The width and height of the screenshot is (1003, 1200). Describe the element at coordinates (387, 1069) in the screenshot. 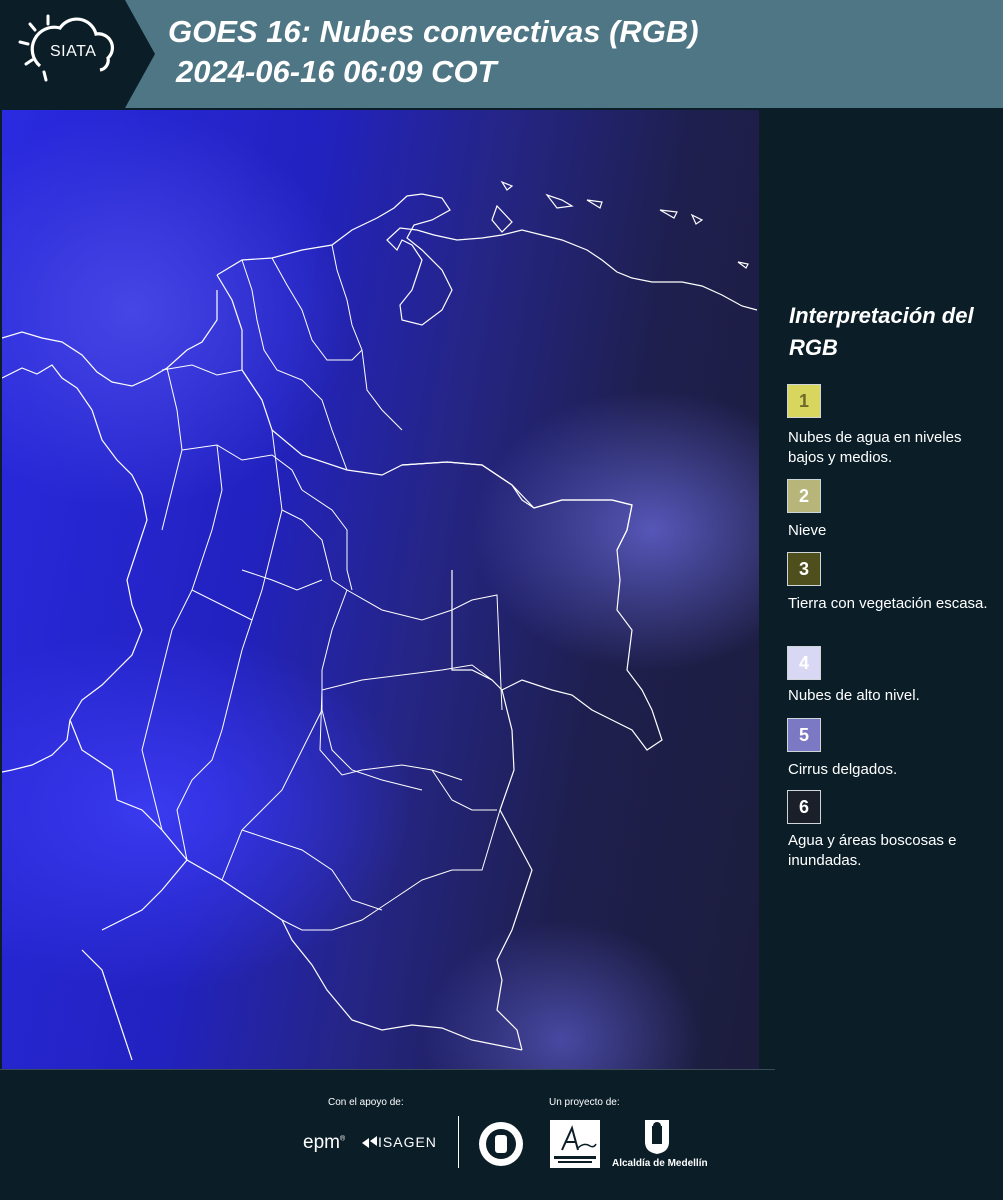

I see `divider` at that location.